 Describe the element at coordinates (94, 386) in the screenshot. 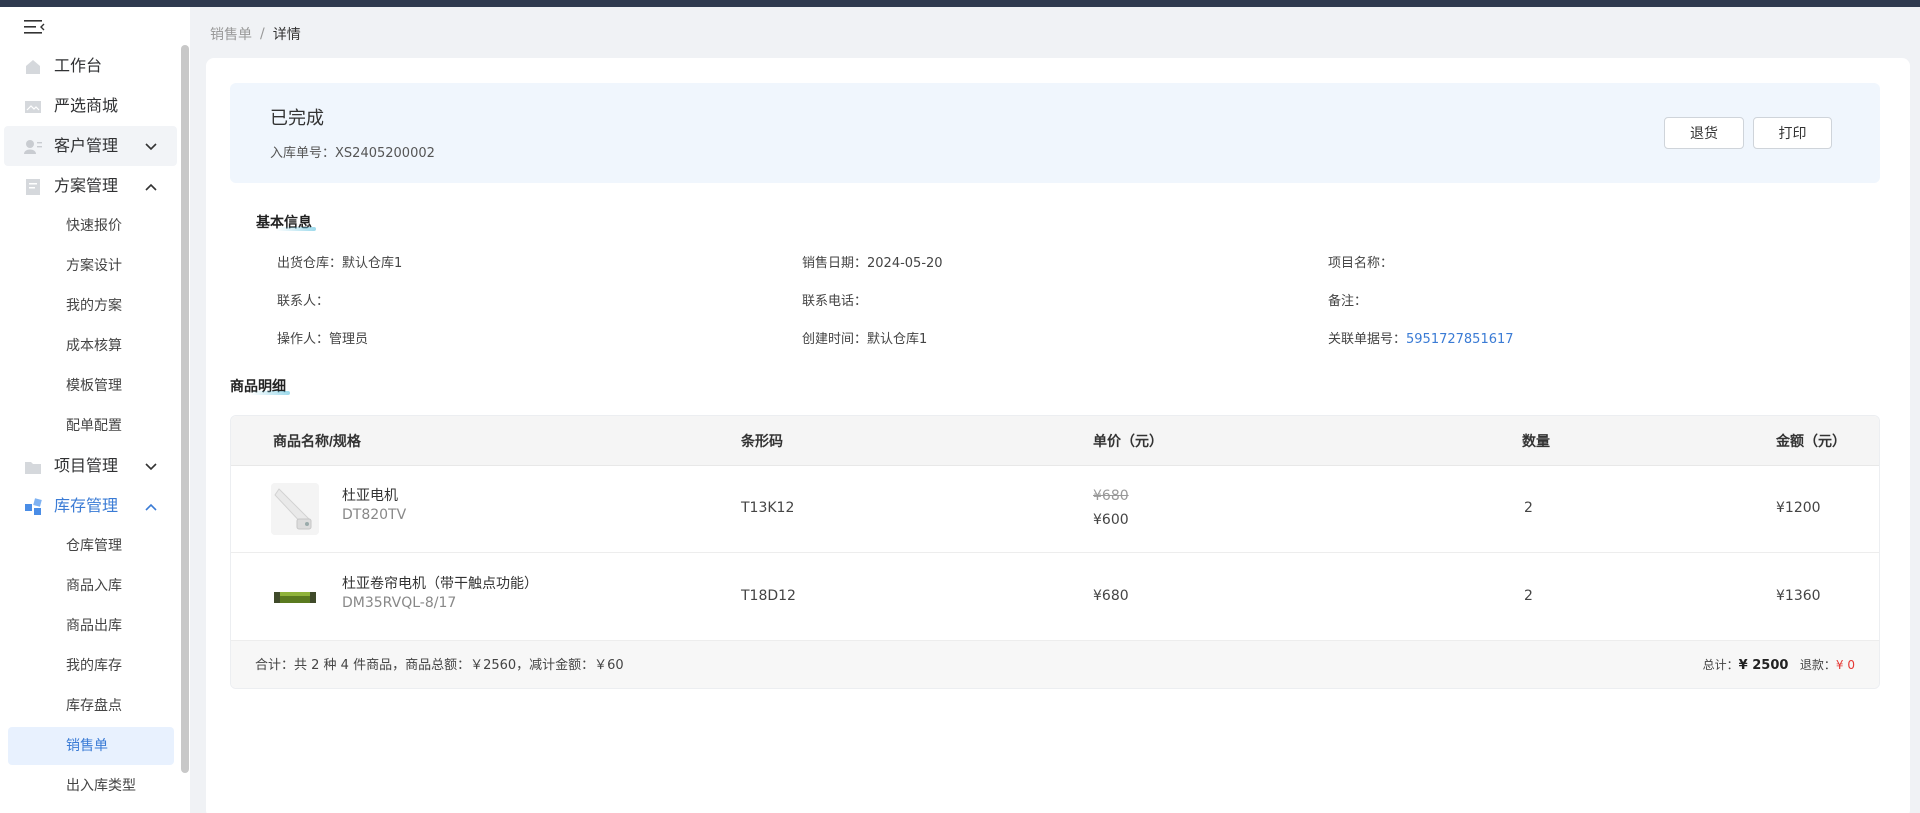

I see `subitem-label: 模板管理` at that location.